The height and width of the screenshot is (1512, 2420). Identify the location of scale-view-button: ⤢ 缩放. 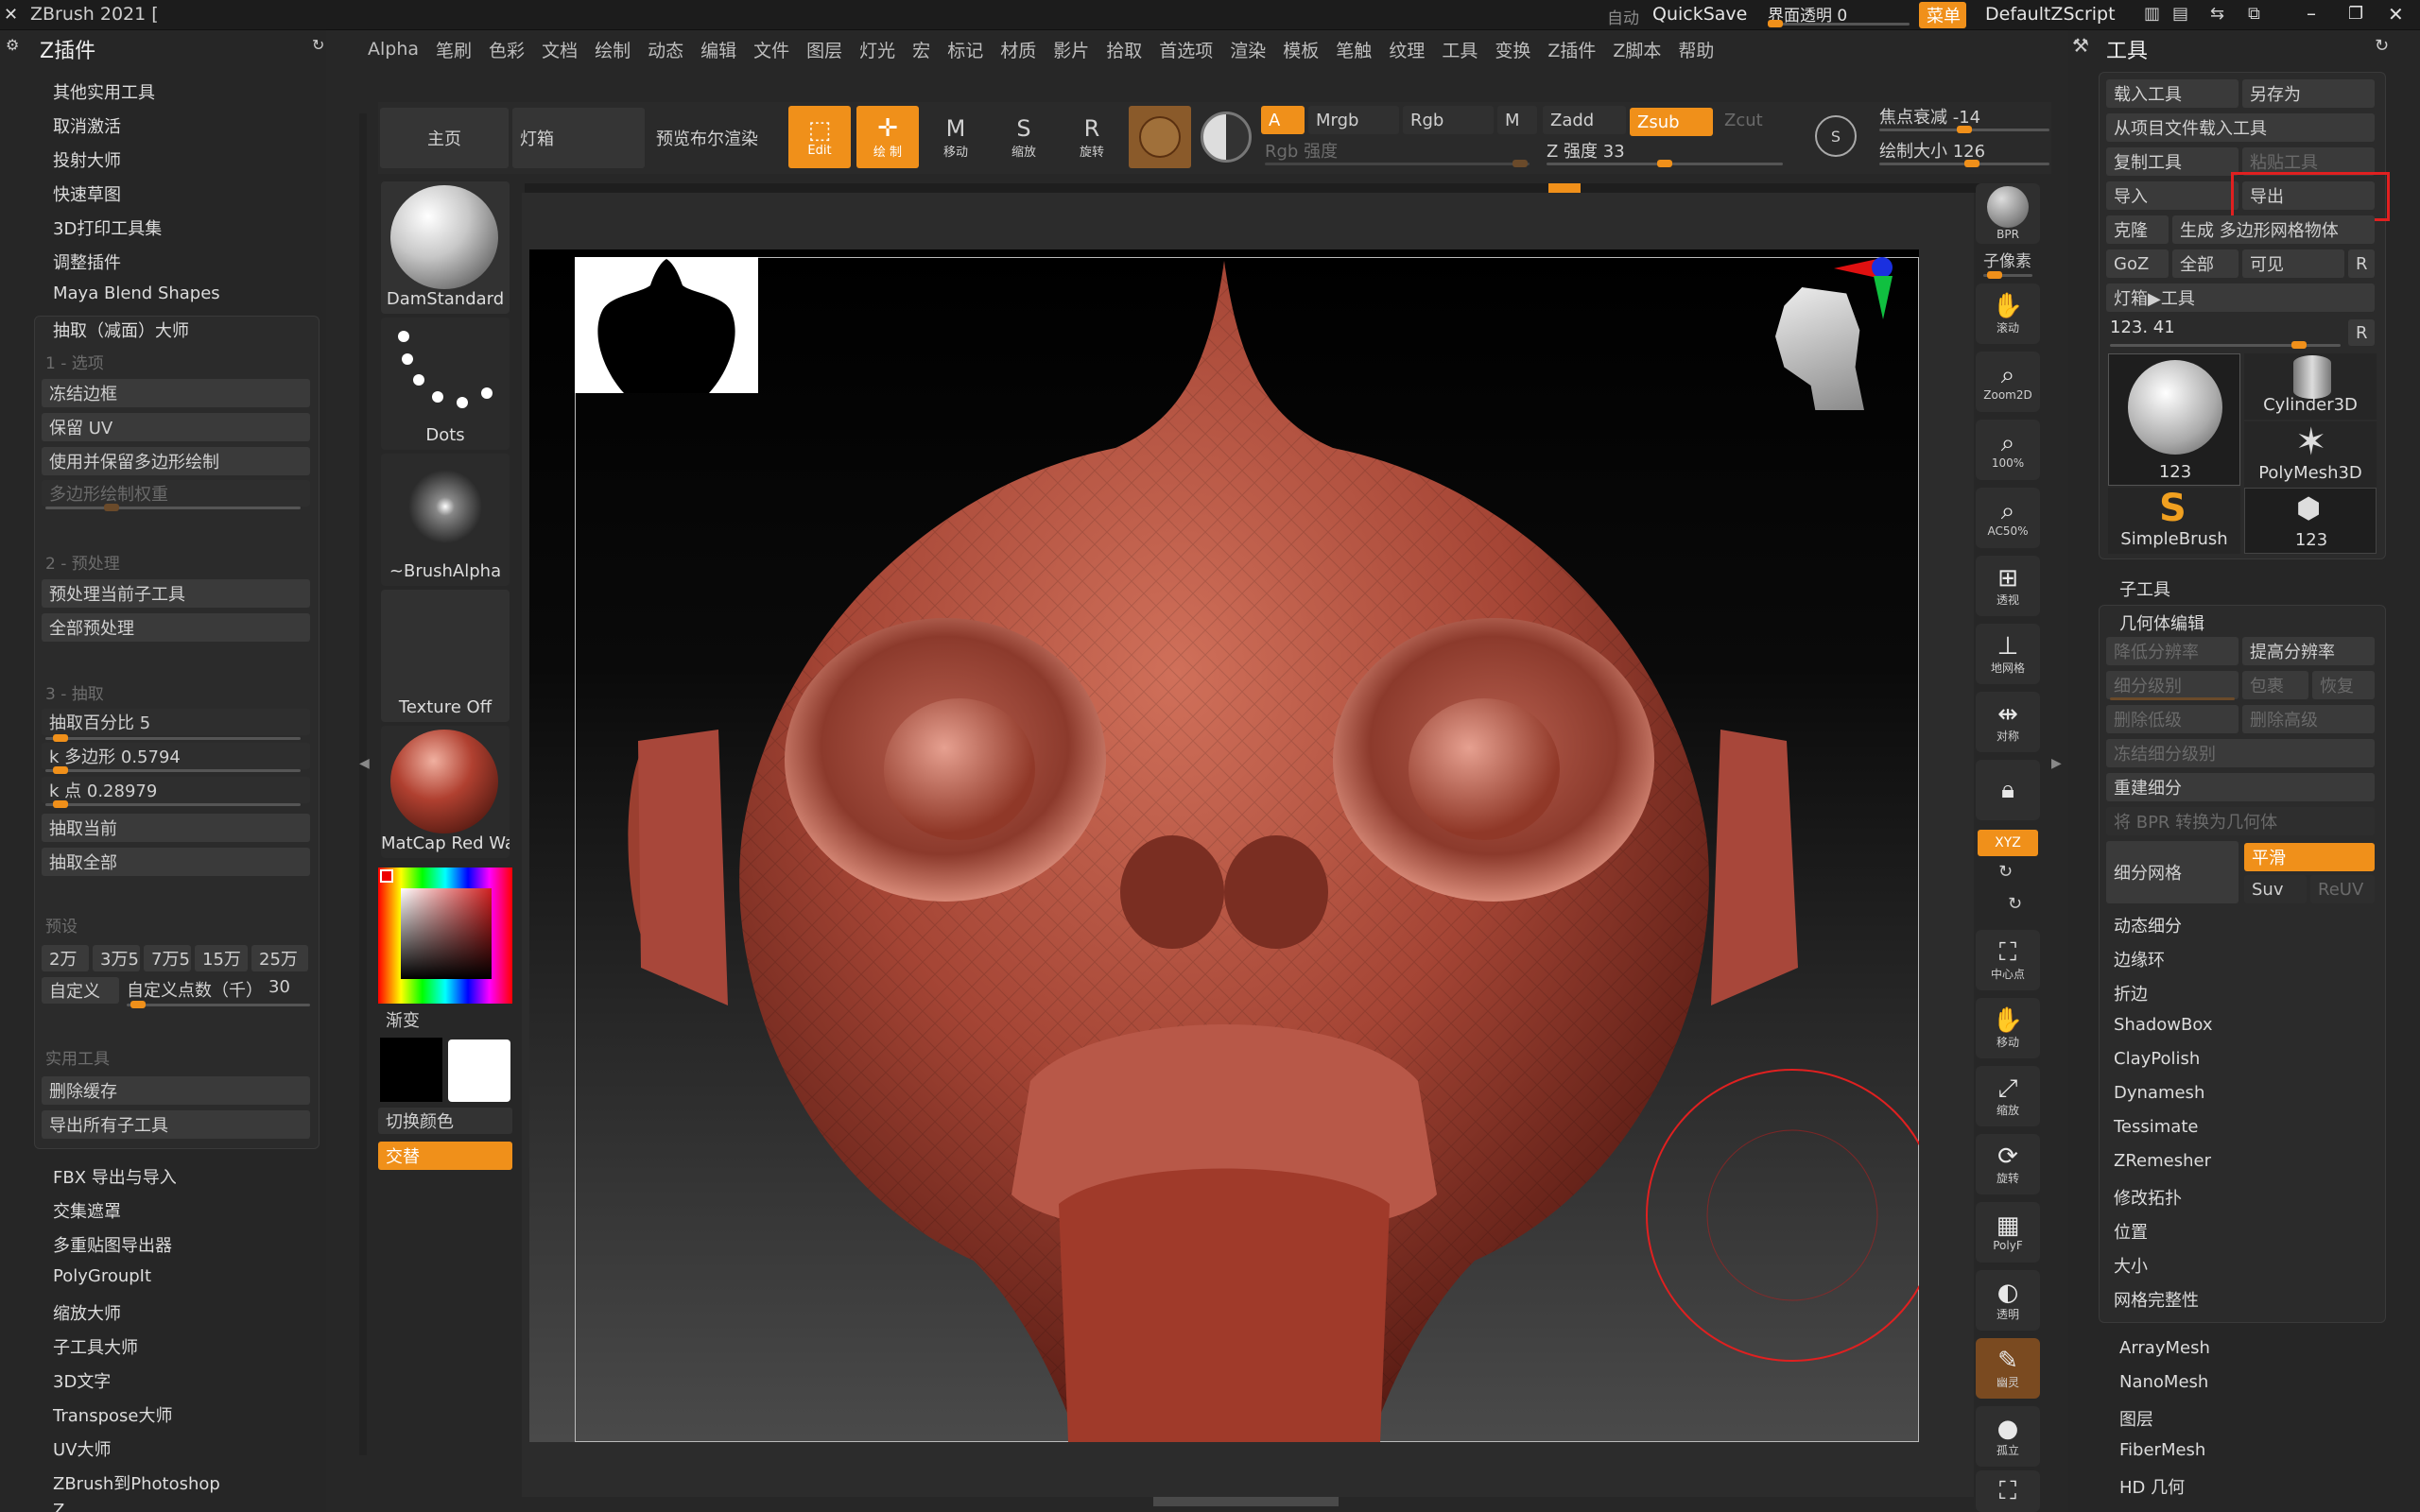
(2008, 1096).